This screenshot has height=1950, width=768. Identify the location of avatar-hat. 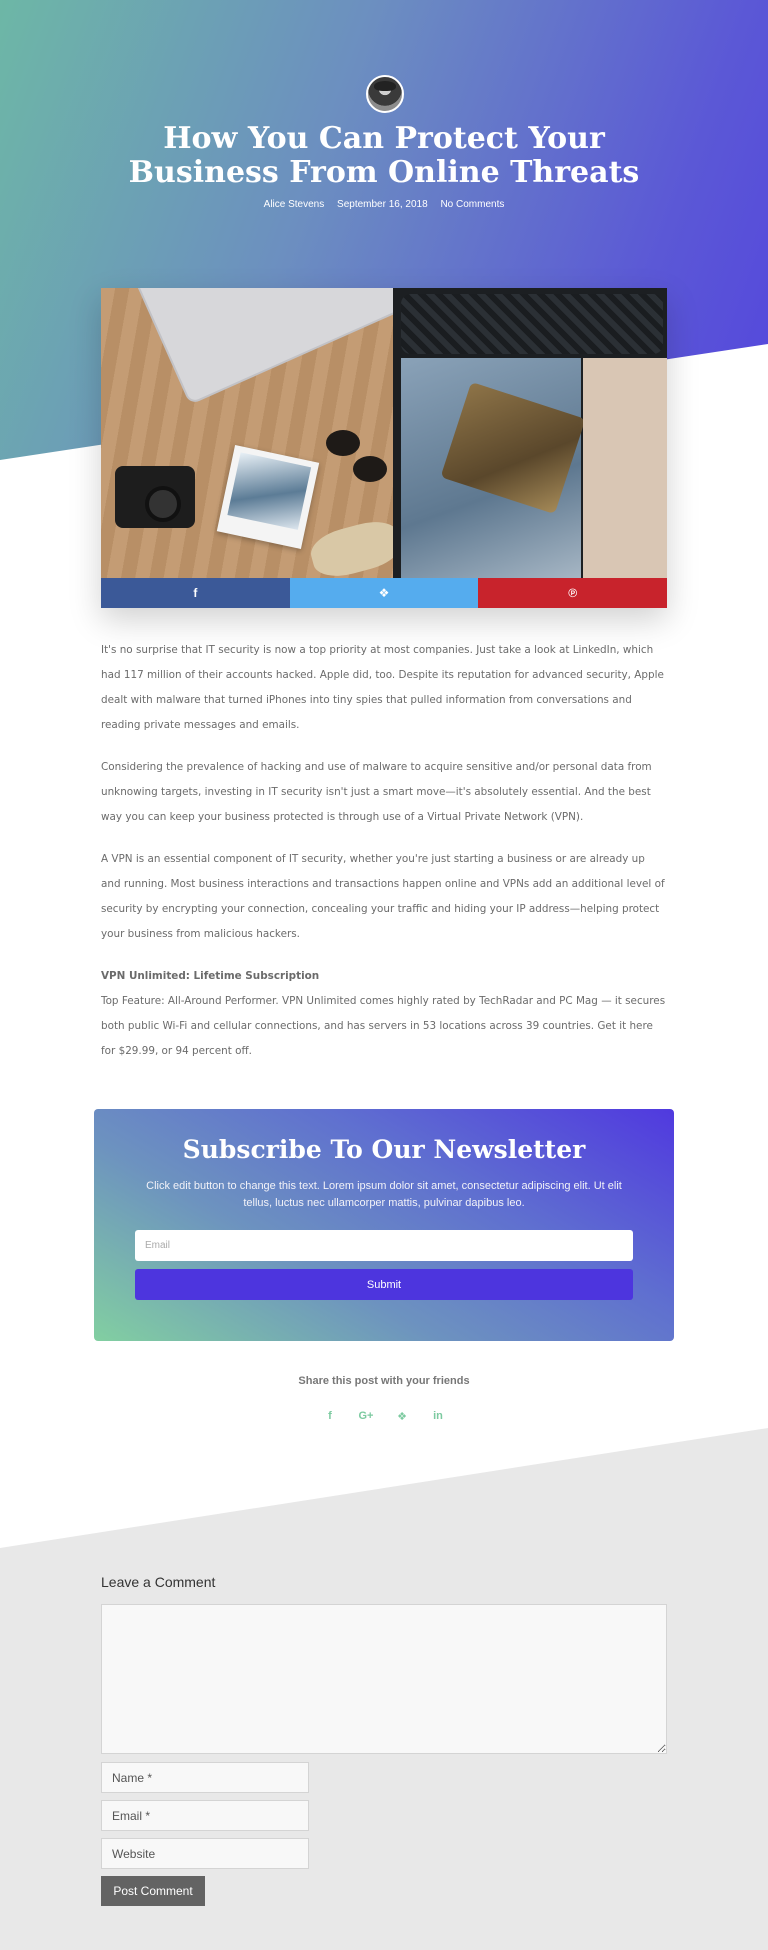
(385, 86).